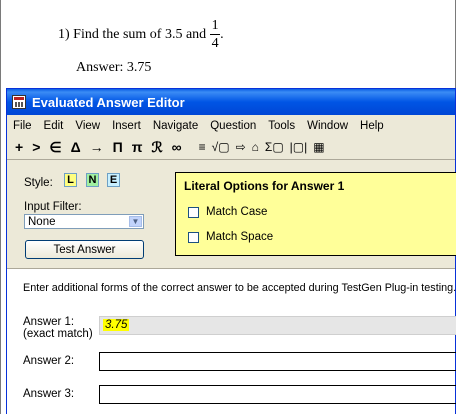 This screenshot has width=456, height=415. I want to click on subscript-template-icon: ⇨, so click(241, 147).